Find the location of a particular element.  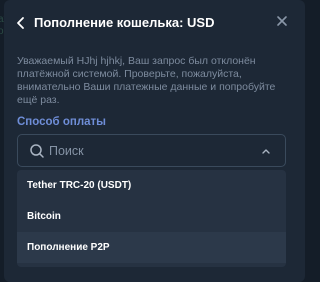

payment-method-search is located at coordinates (151, 150).